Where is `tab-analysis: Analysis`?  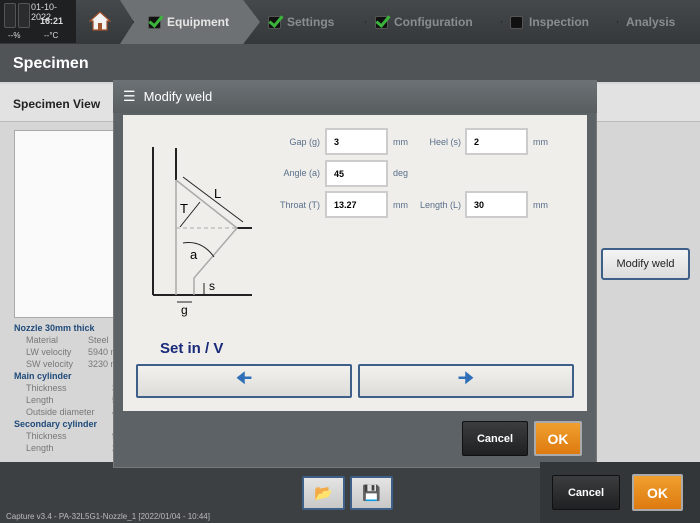 tab-analysis: Analysis is located at coordinates (650, 22).